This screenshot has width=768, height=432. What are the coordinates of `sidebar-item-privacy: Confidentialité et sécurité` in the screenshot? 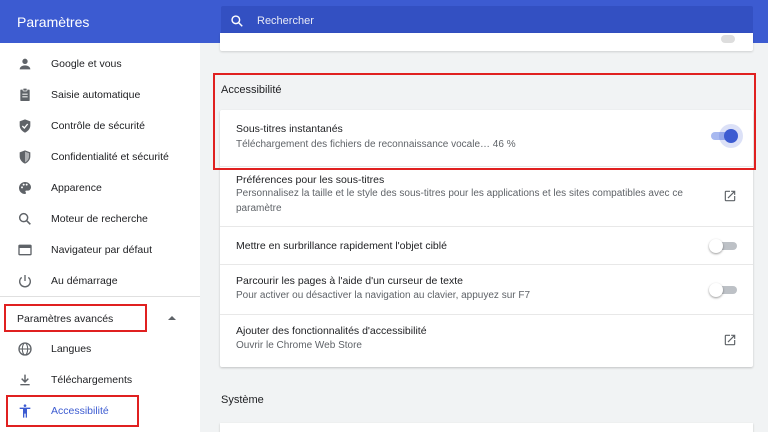 It's located at (100, 157).